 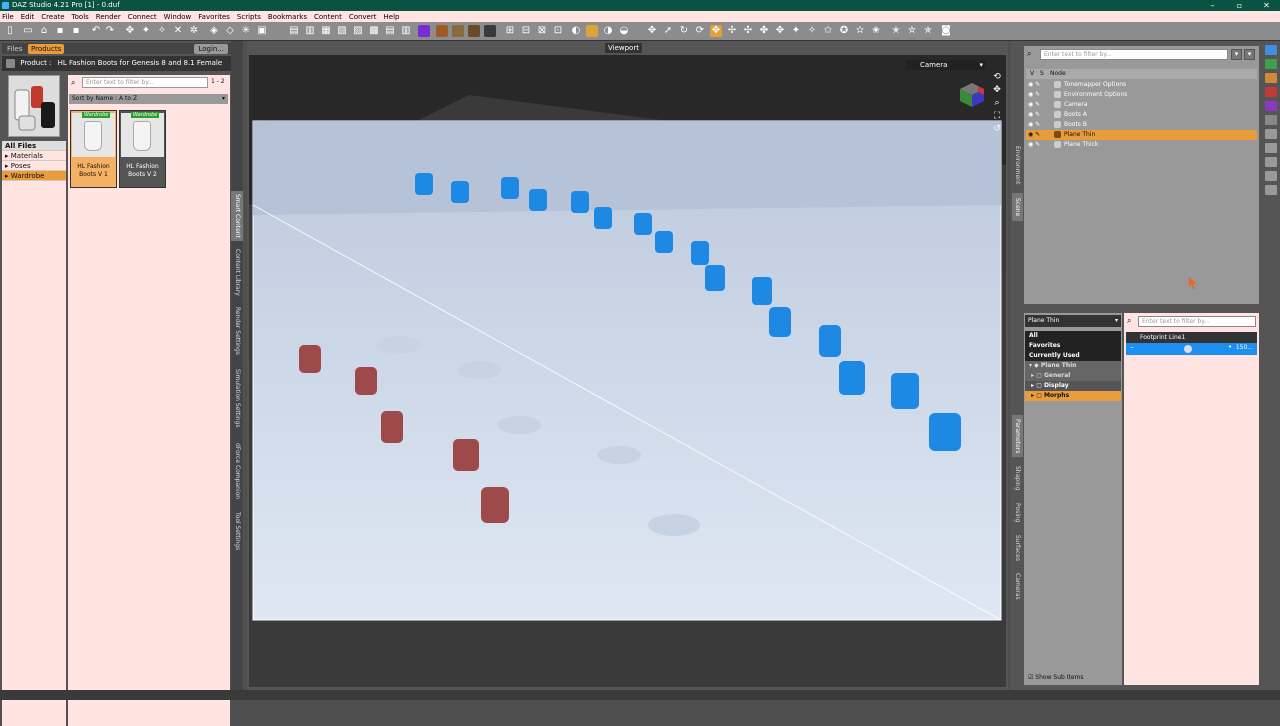 I want to click on increment-icon: •, so click(x=1230, y=347).